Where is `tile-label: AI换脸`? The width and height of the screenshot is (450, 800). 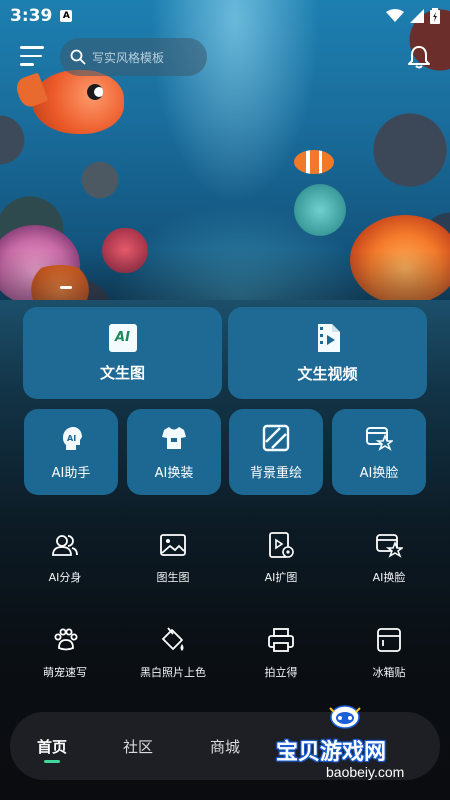
tile-label: AI换脸 is located at coordinates (379, 473).